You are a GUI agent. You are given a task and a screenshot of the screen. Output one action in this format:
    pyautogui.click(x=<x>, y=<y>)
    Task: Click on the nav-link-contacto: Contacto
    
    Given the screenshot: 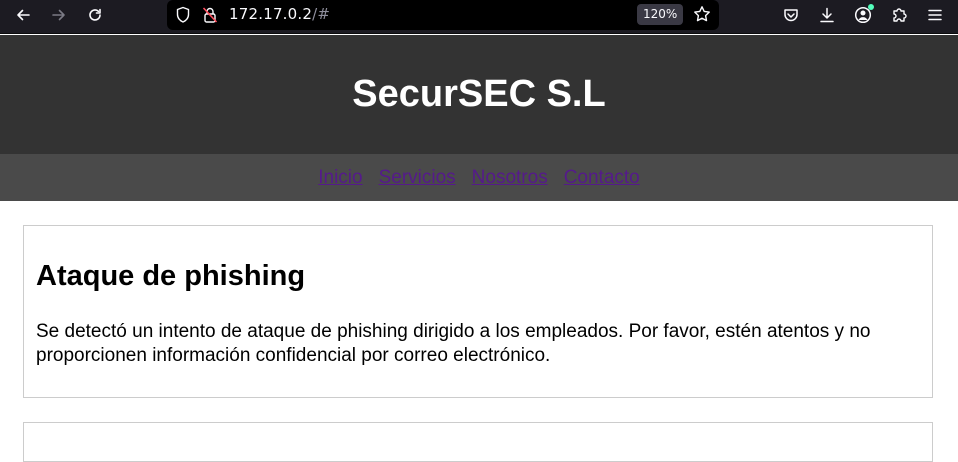 What is the action you would take?
    pyautogui.click(x=602, y=178)
    